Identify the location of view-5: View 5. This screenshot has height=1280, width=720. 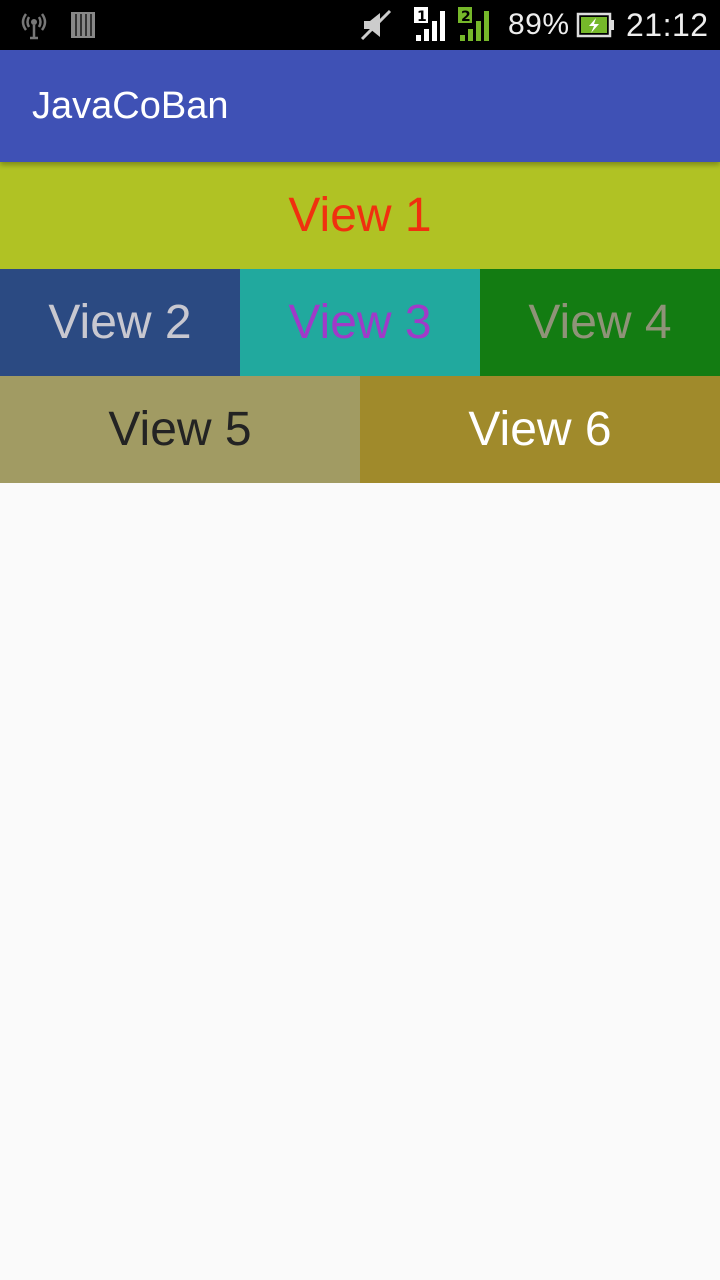
(180, 429).